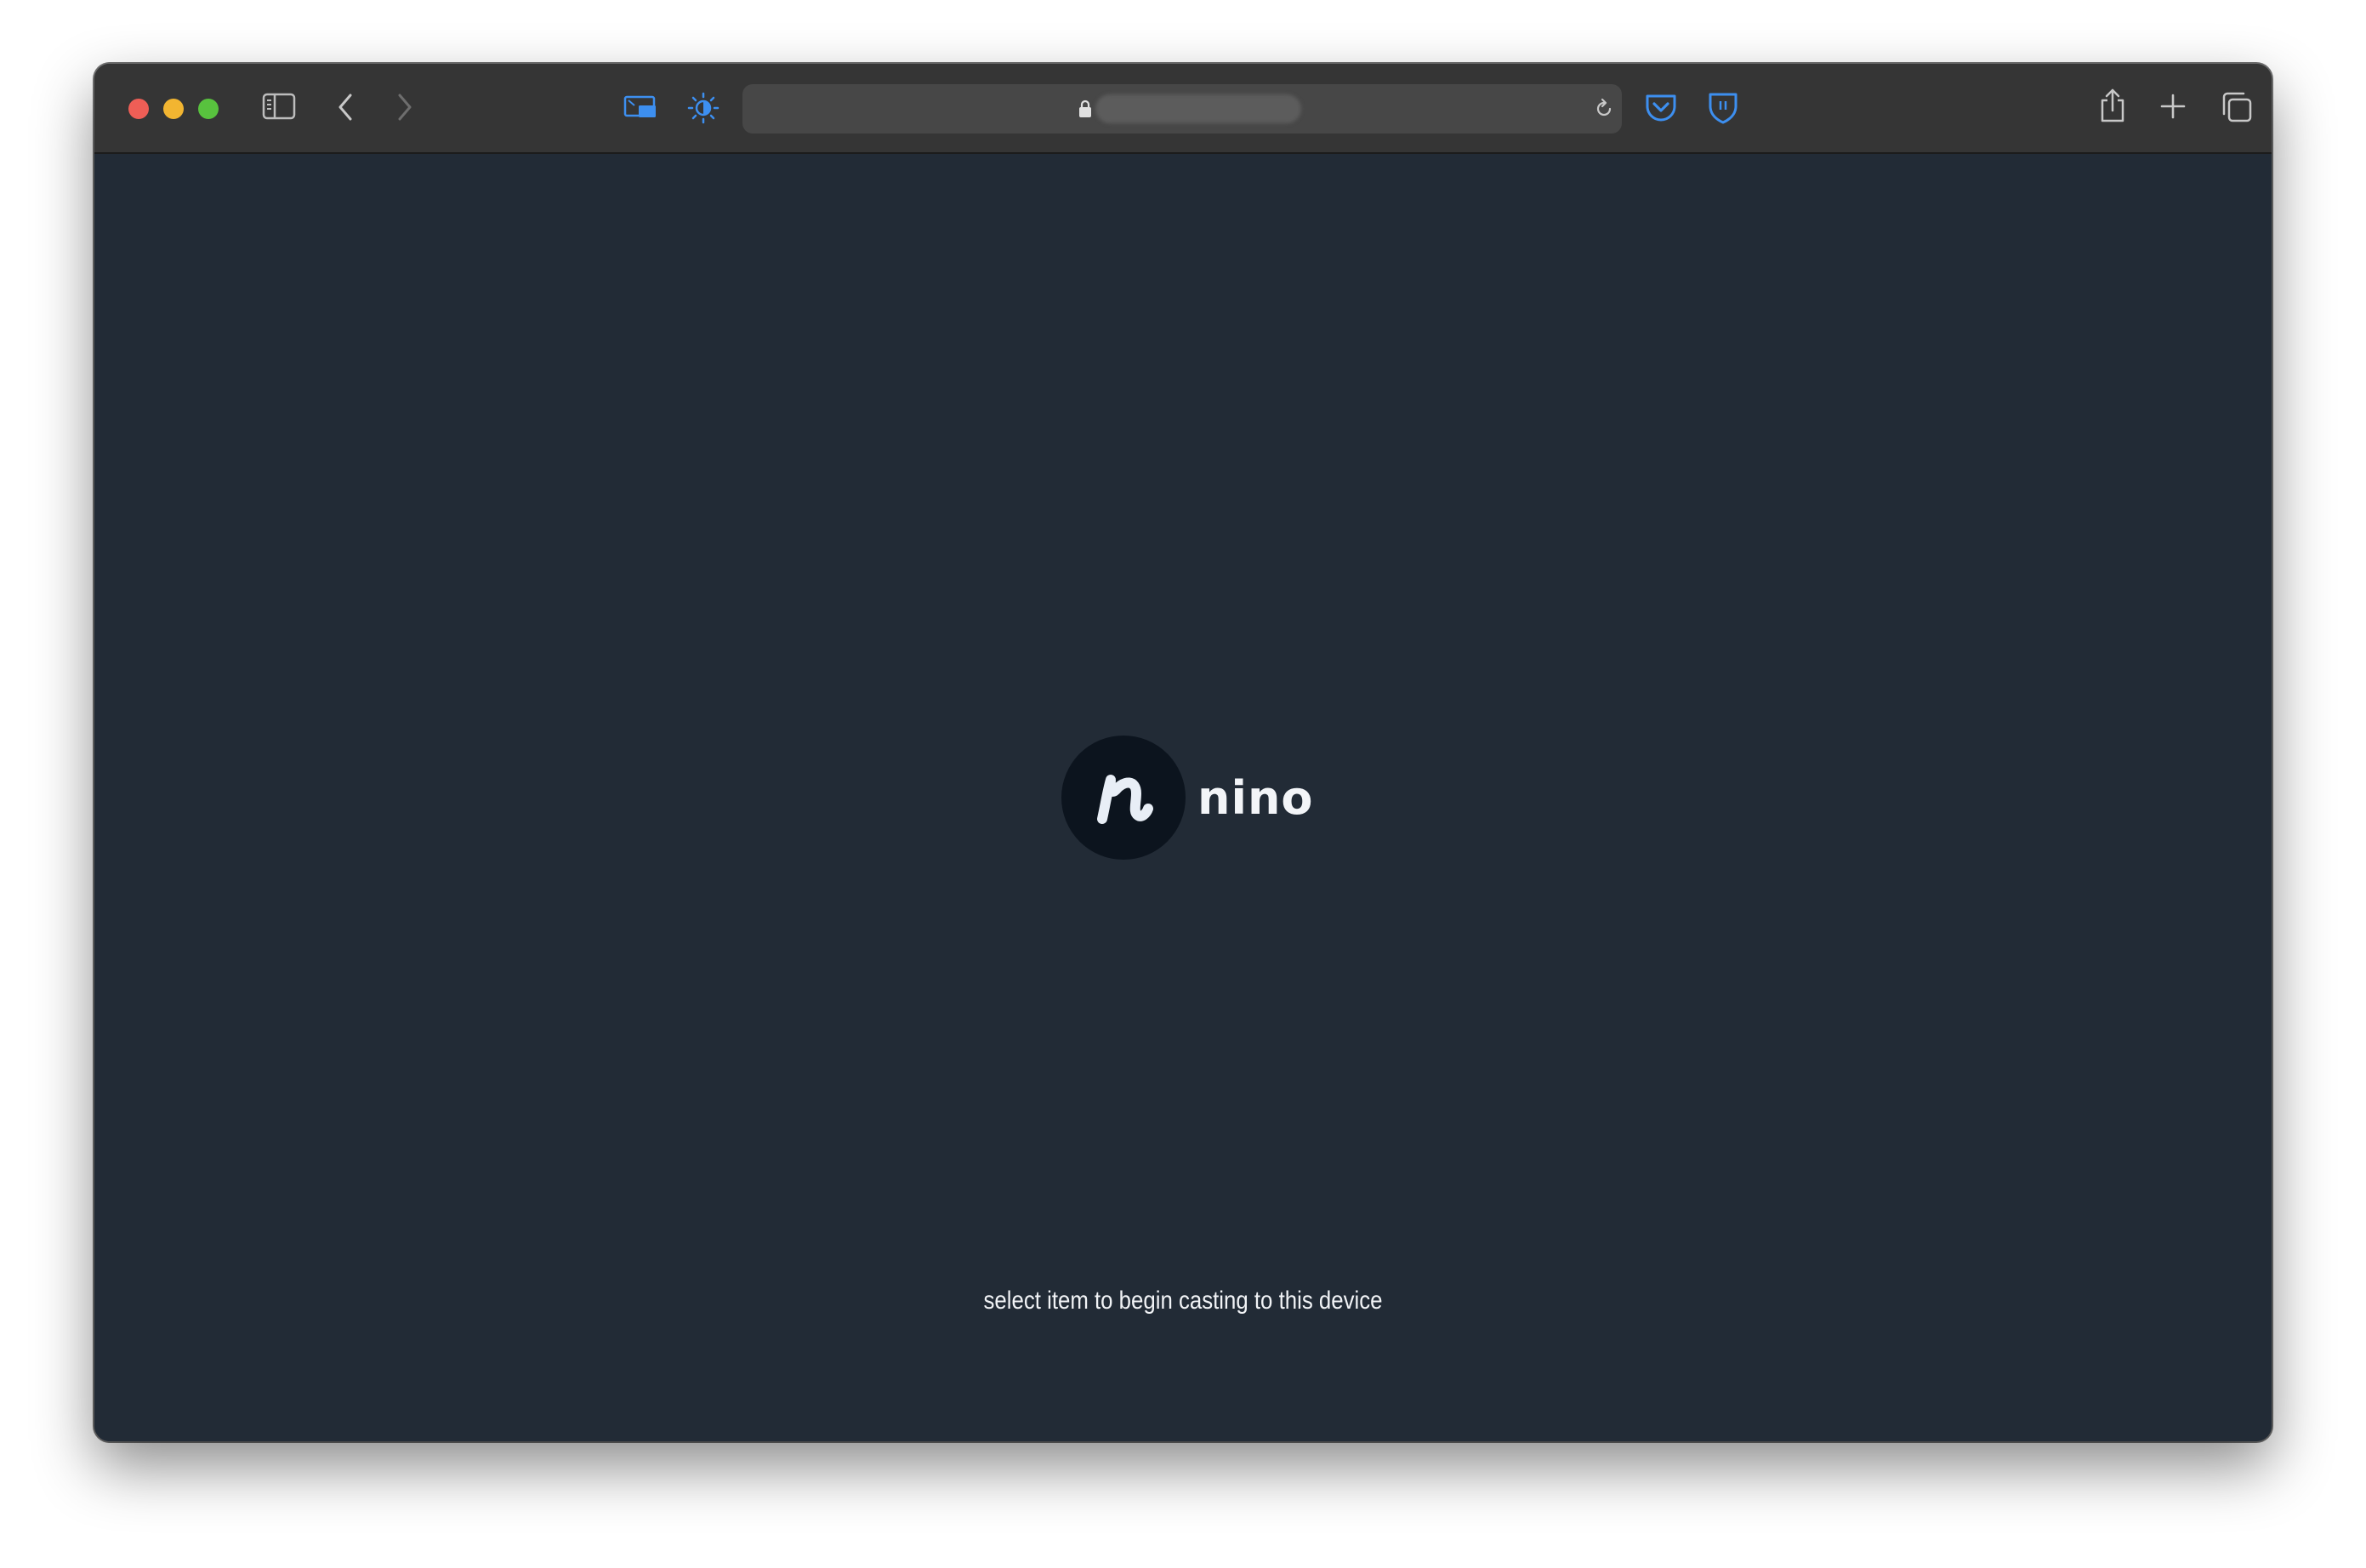  I want to click on nino-logo: n nino, so click(1187, 798).